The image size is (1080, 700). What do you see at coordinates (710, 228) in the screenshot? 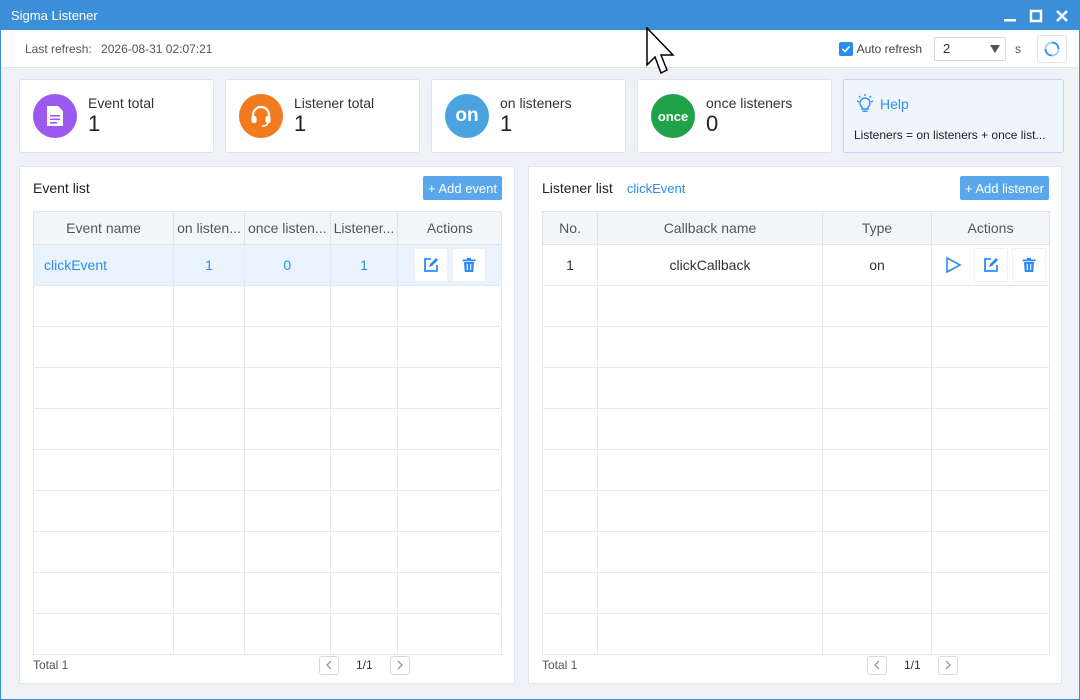
I see `column-header: Callback name` at bounding box center [710, 228].